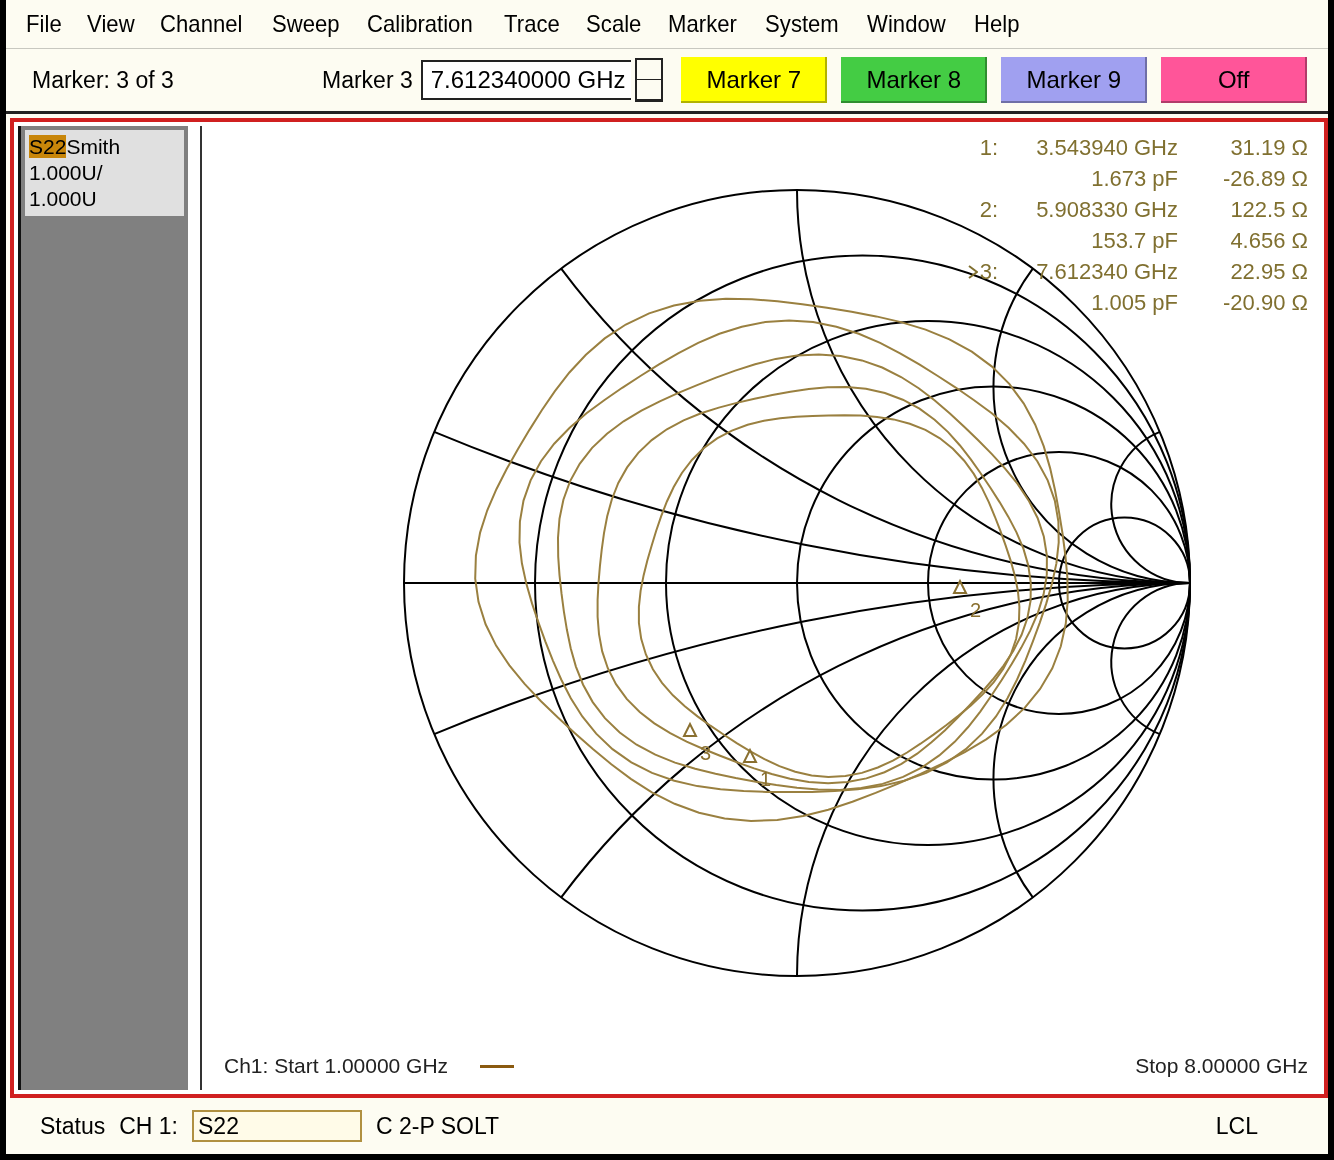 This screenshot has width=1334, height=1160. I want to click on marker-impedance: 122.5 Ω, so click(1268, 210).